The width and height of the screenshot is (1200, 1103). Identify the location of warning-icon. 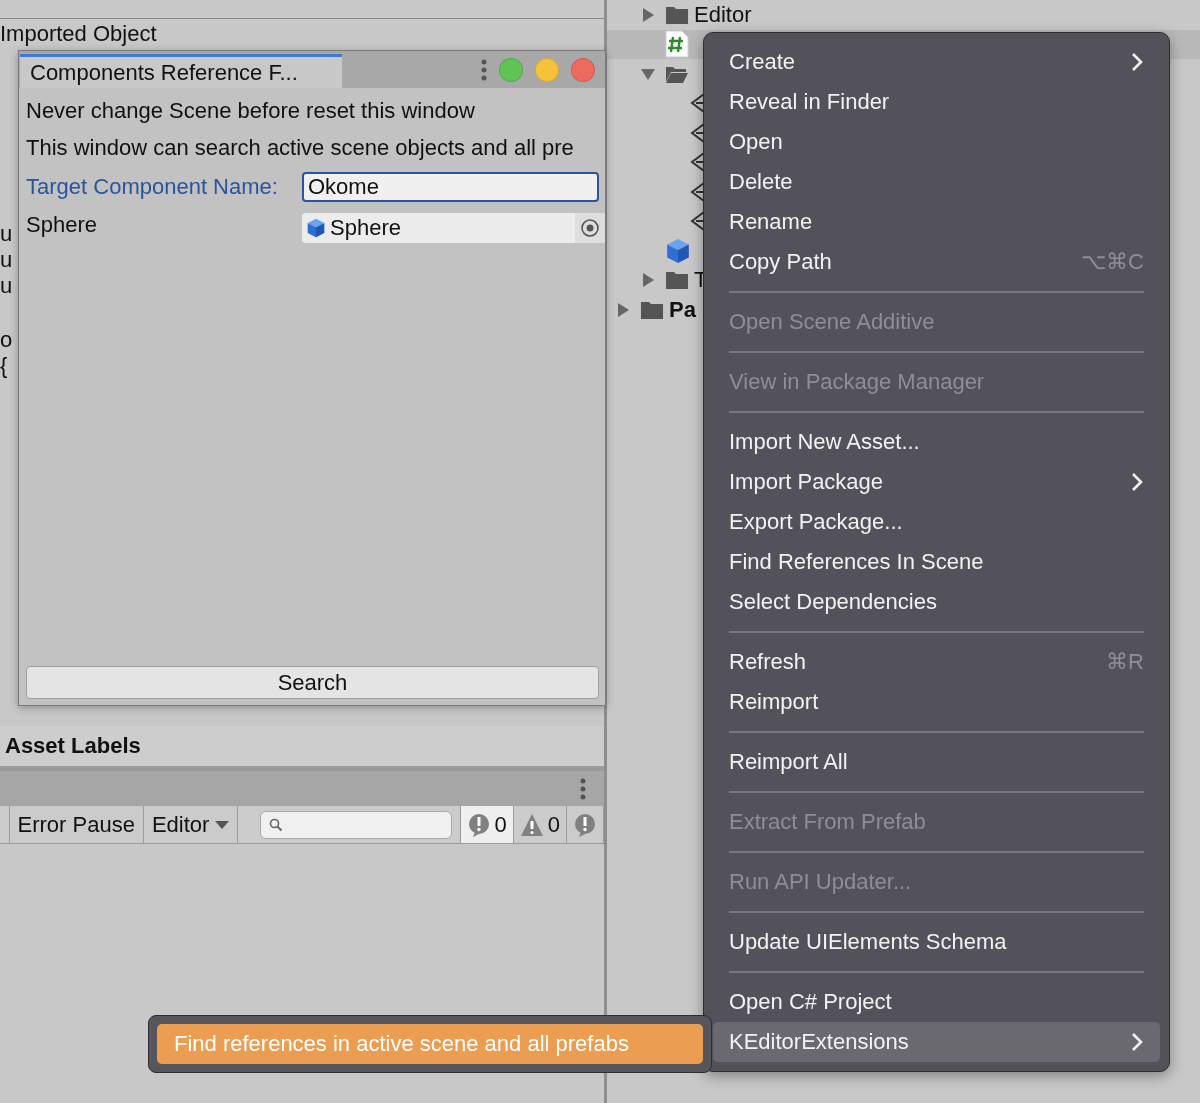
(531, 824).